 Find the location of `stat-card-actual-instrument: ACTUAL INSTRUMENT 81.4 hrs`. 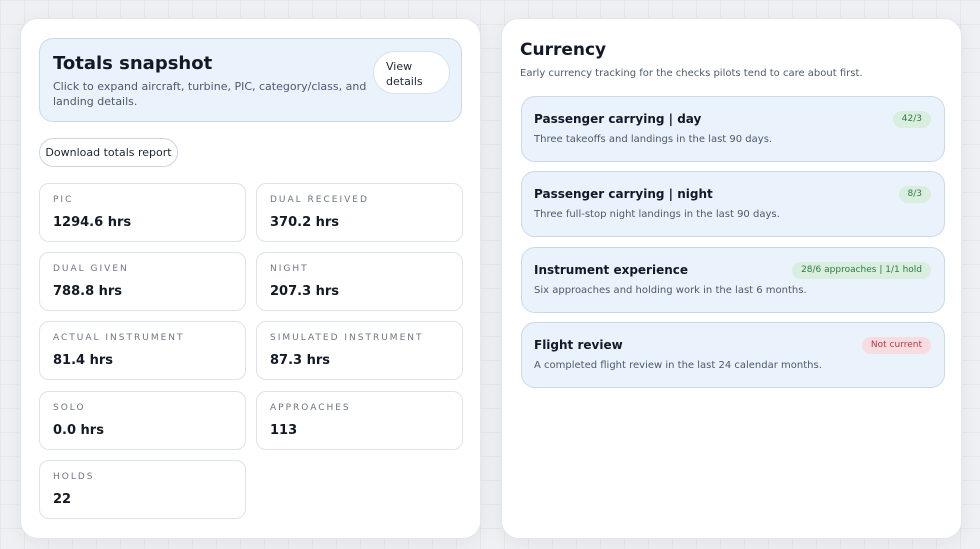

stat-card-actual-instrument: ACTUAL INSTRUMENT 81.4 hrs is located at coordinates (142, 350).